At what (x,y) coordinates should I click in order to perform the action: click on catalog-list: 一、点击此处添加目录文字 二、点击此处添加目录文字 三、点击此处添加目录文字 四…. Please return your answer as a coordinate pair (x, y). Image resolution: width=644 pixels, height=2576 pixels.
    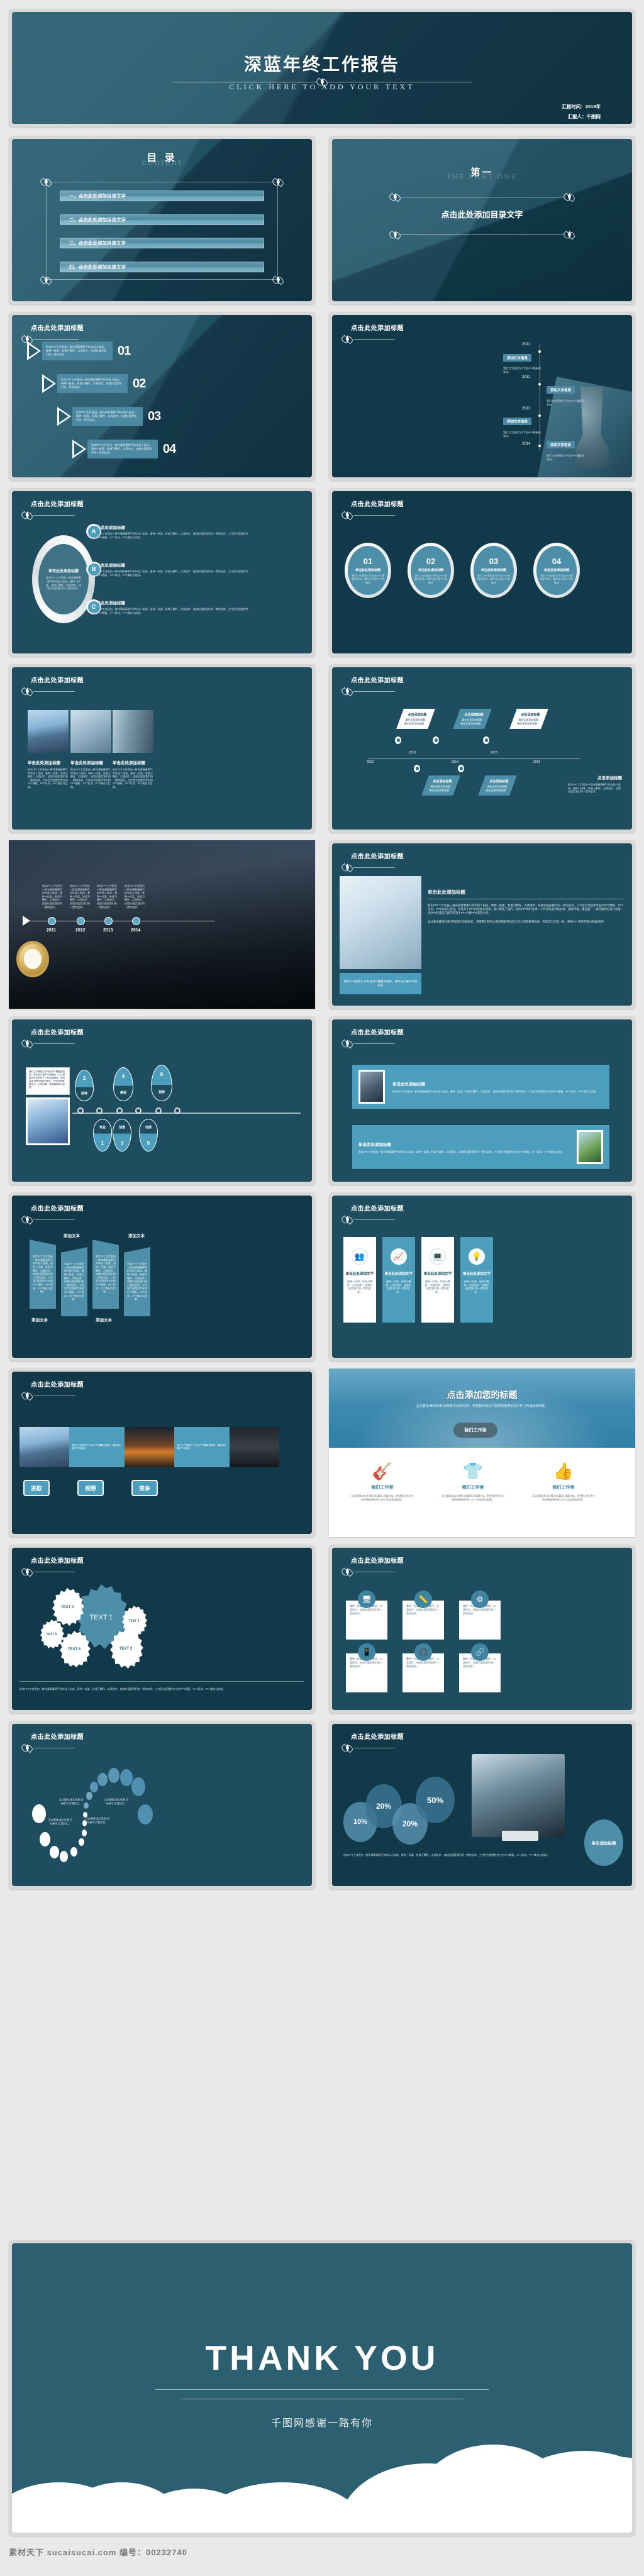
    Looking at the image, I should click on (162, 231).